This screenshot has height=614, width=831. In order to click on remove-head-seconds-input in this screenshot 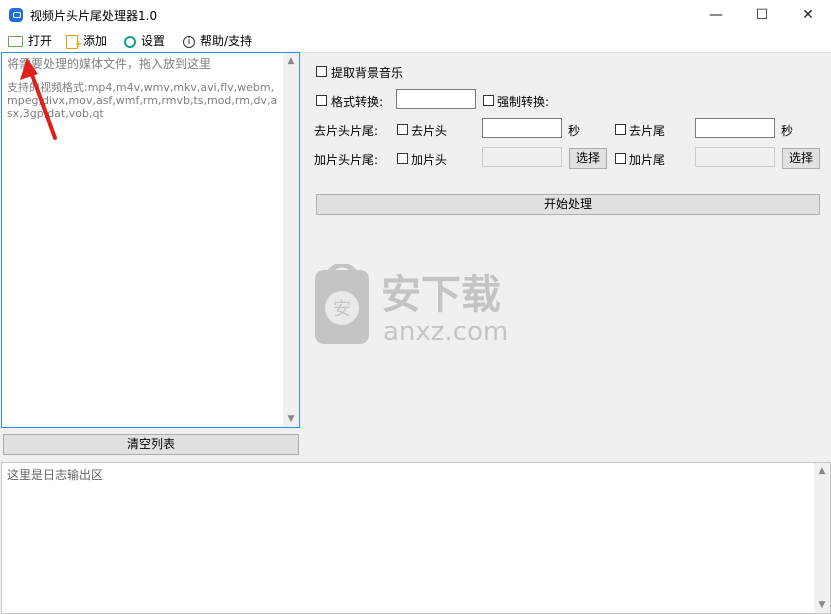, I will do `click(522, 128)`.